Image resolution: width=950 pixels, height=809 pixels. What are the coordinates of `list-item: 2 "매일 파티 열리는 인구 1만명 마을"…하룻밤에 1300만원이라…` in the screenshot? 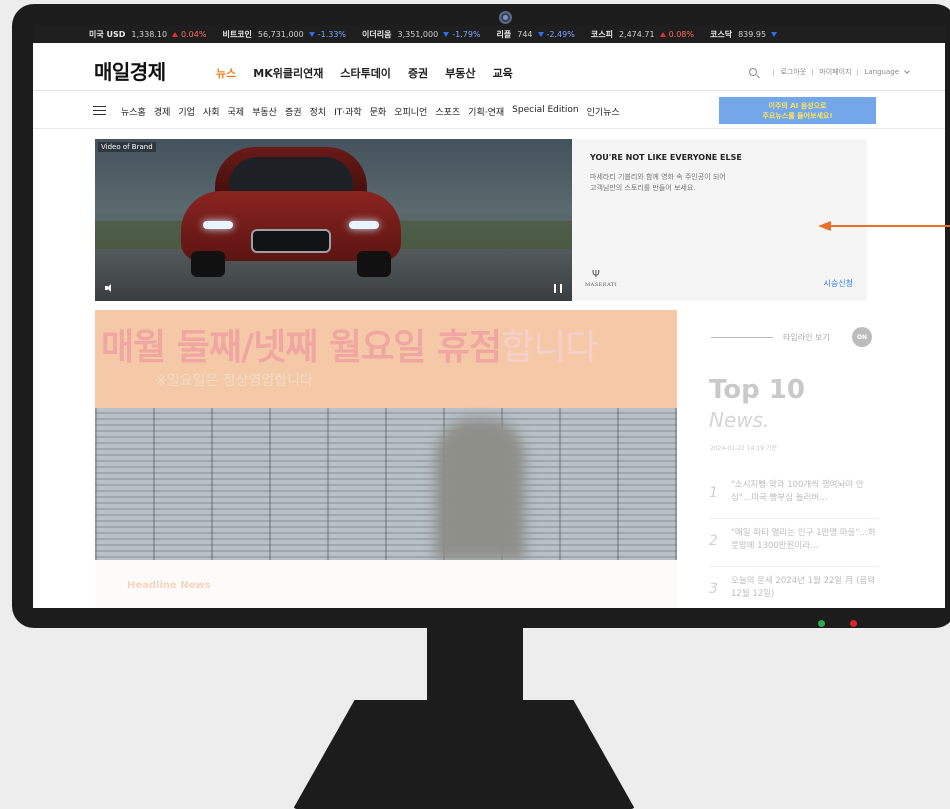 It's located at (794, 545).